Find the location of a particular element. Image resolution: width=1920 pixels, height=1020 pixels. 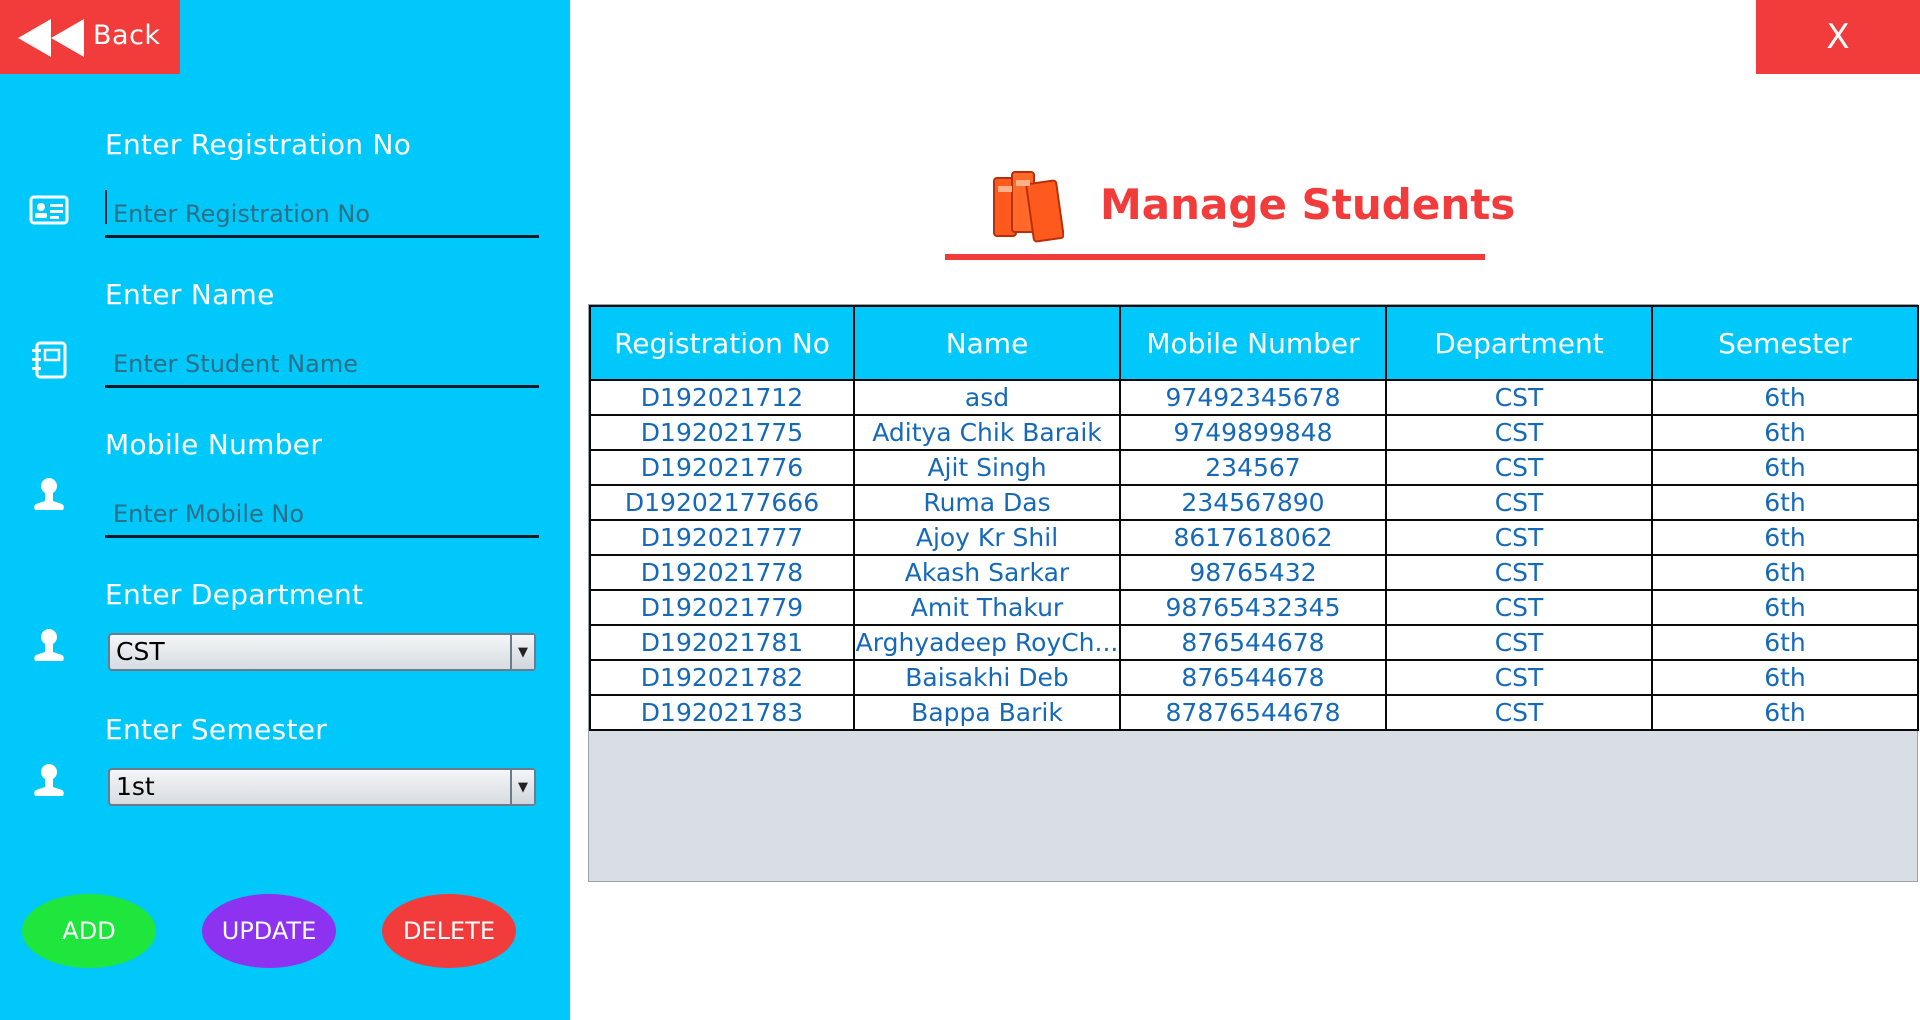

cell-mobile: 98765432 is located at coordinates (1253, 572).